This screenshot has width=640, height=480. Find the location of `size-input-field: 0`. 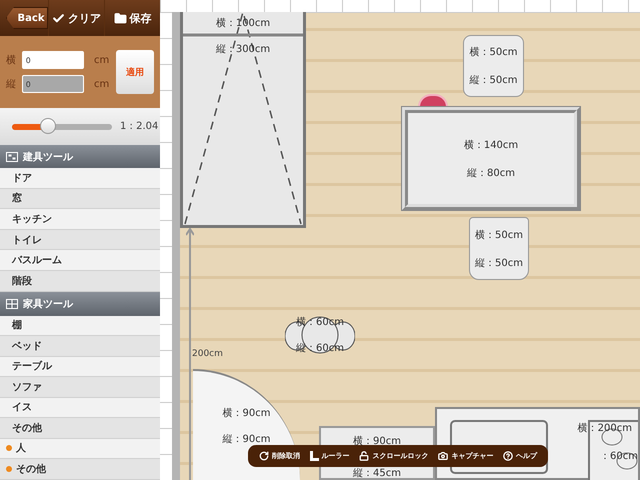

size-input-field: 0 is located at coordinates (53, 60).